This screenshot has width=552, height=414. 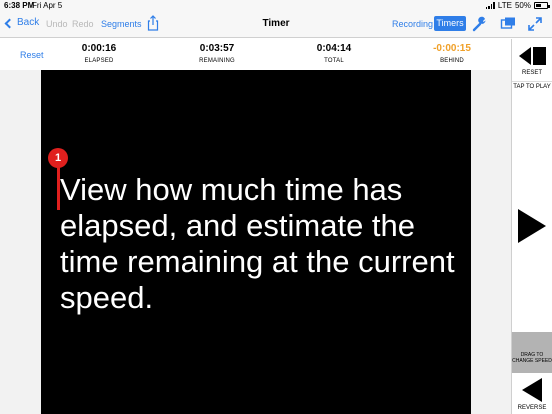 What do you see at coordinates (99, 61) in the screenshot?
I see `elapsed-label: ELAPSED` at bounding box center [99, 61].